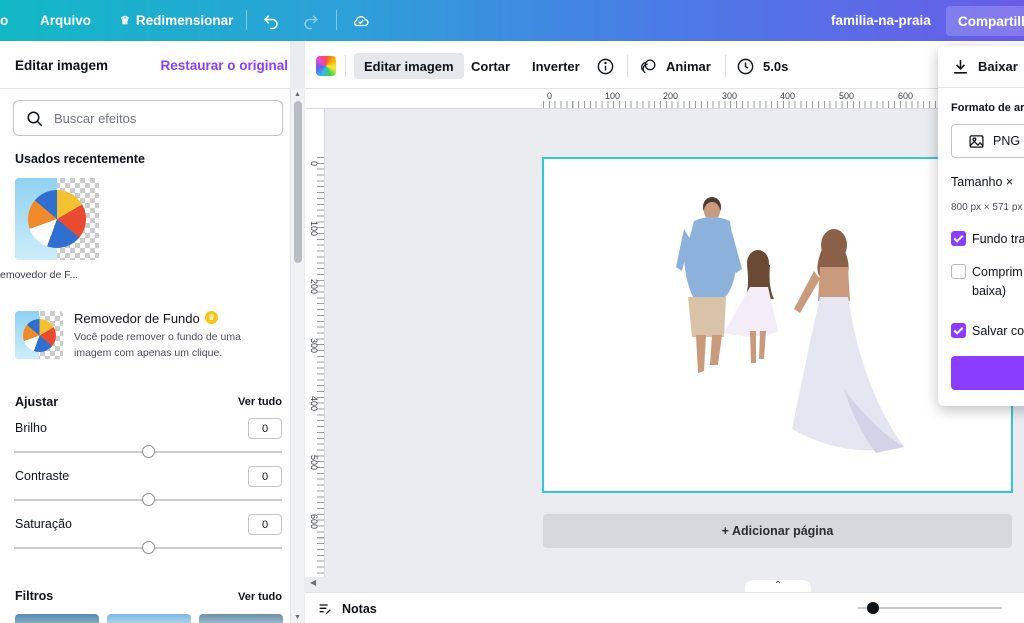 Image resolution: width=1024 pixels, height=623 pixels. What do you see at coordinates (991, 21) in the screenshot?
I see `share-label: Compartilh` at bounding box center [991, 21].